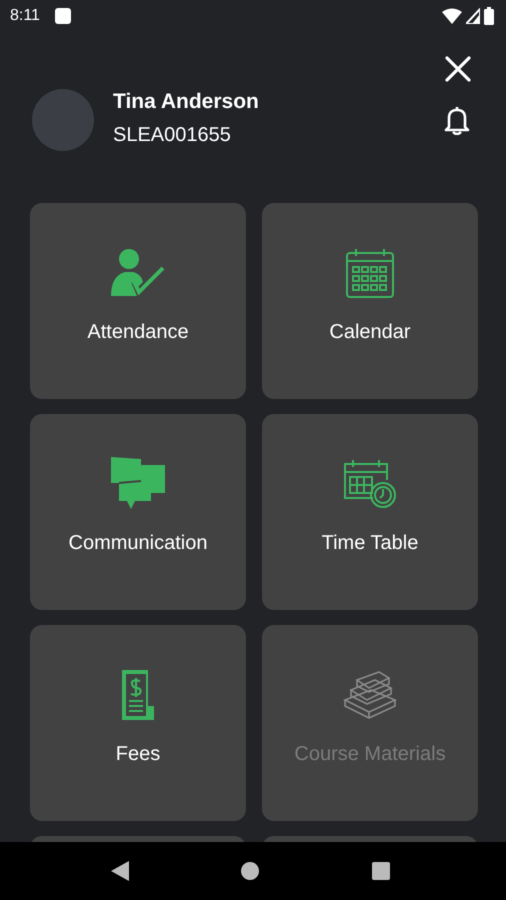  What do you see at coordinates (370, 512) in the screenshot?
I see `menu-tile: Time Table` at bounding box center [370, 512].